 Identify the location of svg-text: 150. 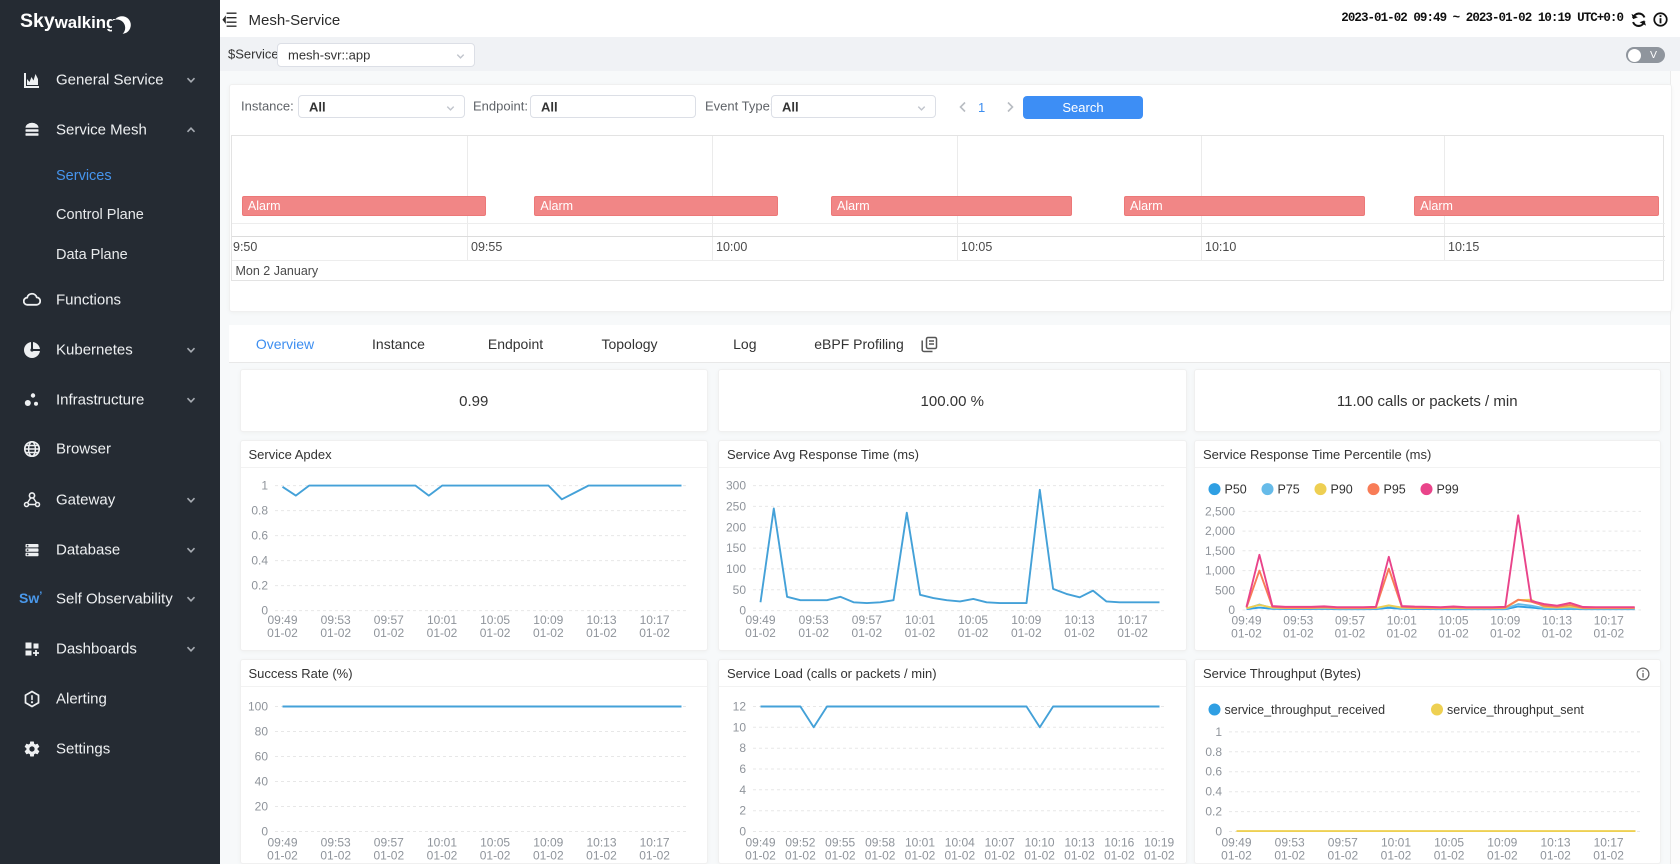
(736, 548).